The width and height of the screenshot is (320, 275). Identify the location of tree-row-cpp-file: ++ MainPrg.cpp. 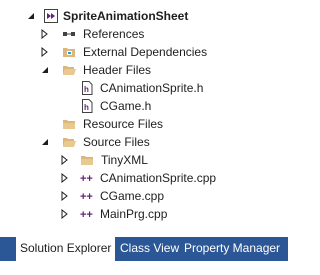
(144, 214).